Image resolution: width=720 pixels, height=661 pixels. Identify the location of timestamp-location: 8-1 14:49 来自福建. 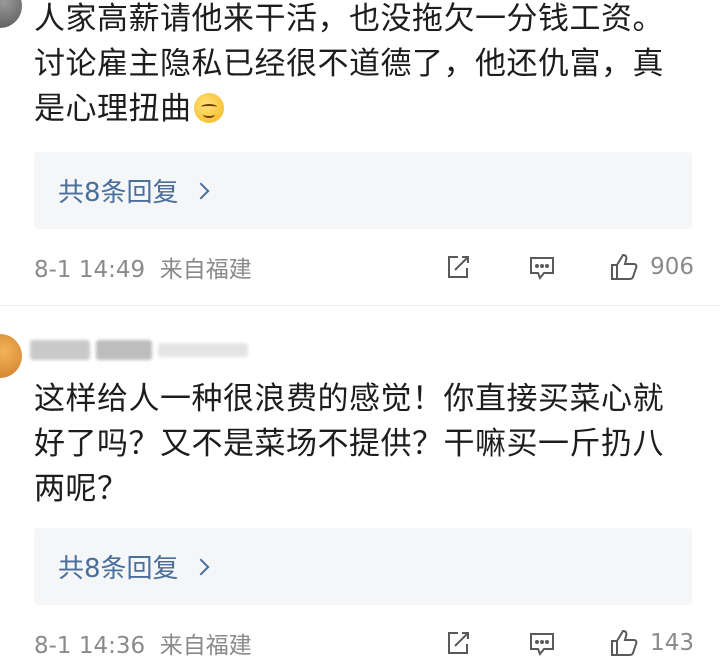
(143, 270).